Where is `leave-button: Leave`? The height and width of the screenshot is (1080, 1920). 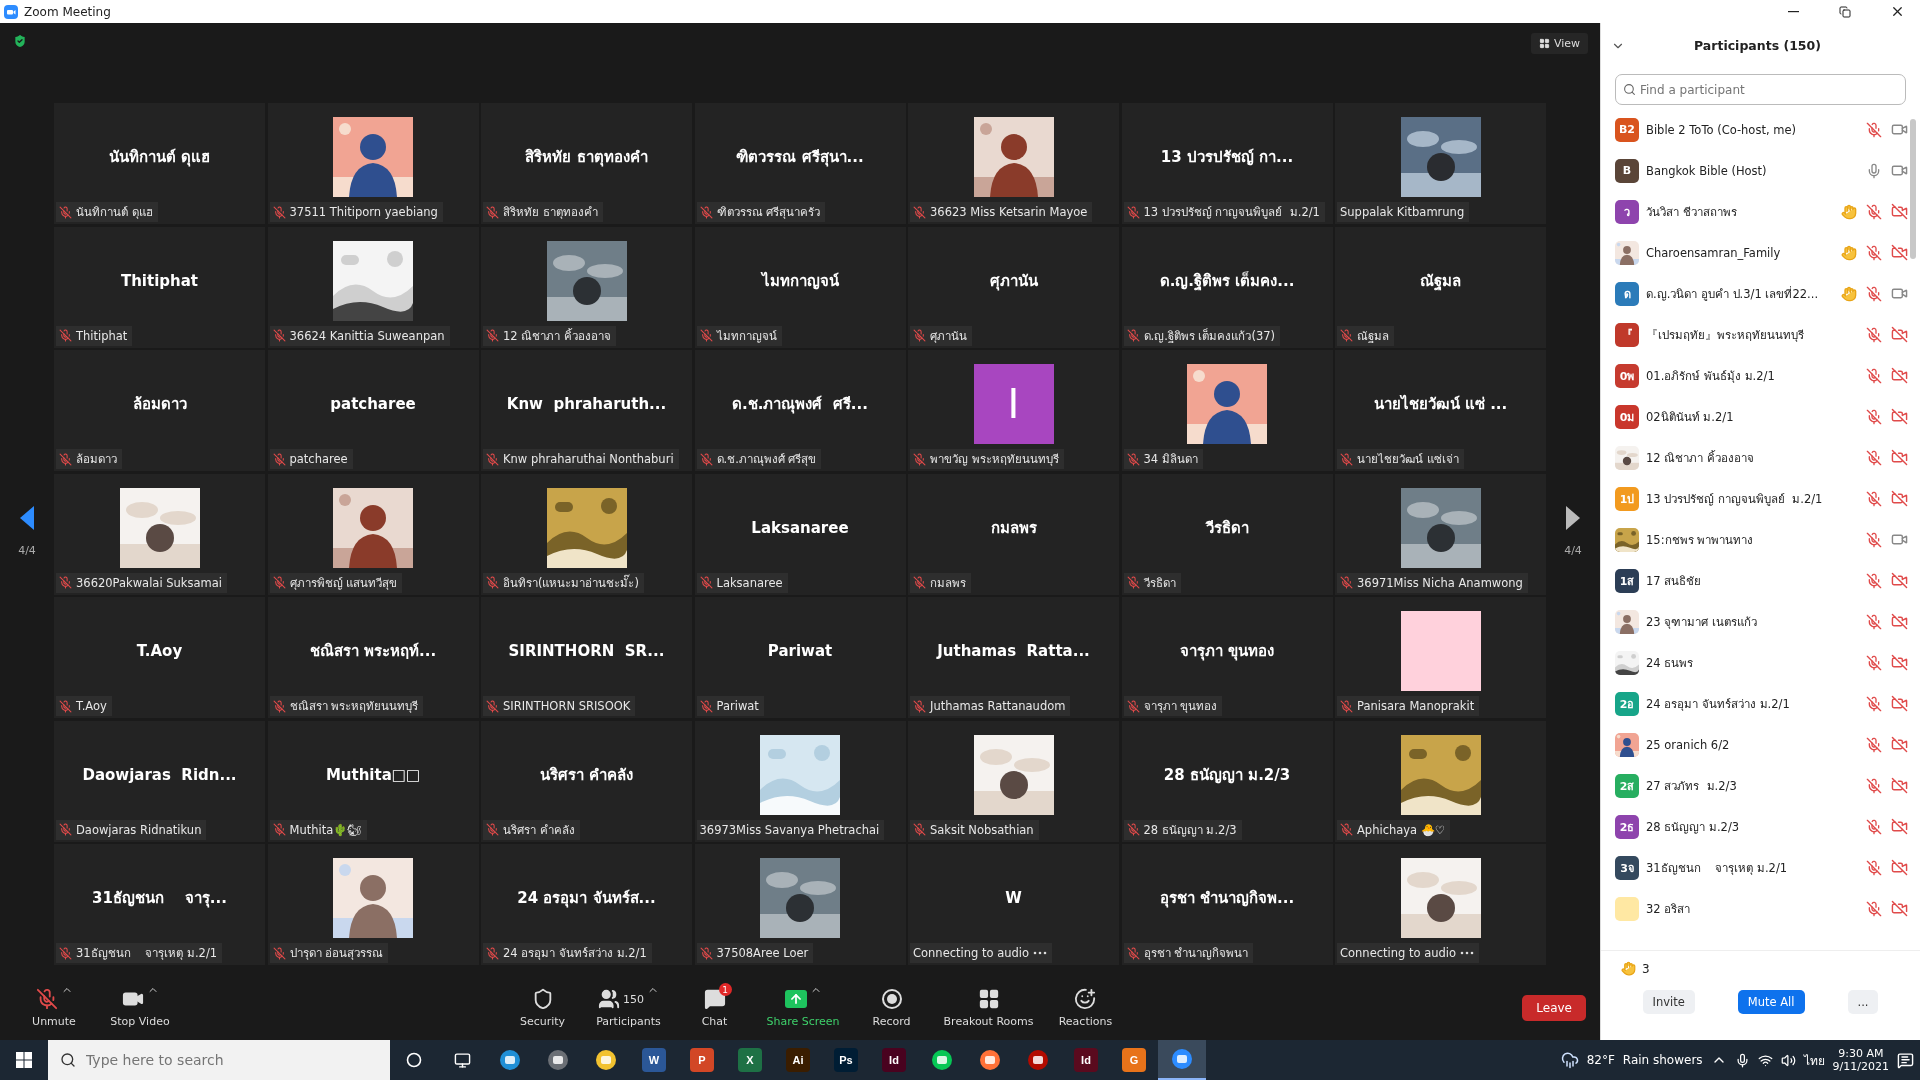
leave-button: Leave is located at coordinates (1554, 1007).